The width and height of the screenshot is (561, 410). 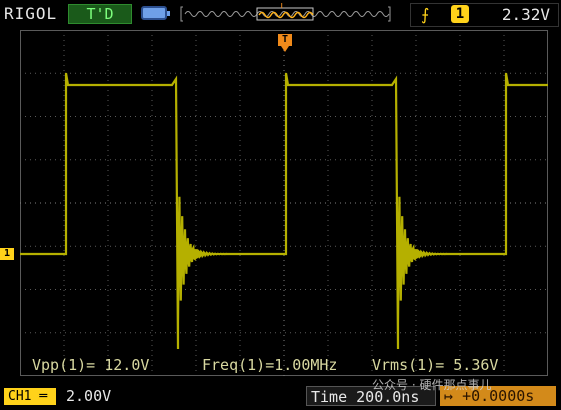 What do you see at coordinates (91, 365) in the screenshot?
I see `measurement-vpp: Vpp(1)= 12.0V` at bounding box center [91, 365].